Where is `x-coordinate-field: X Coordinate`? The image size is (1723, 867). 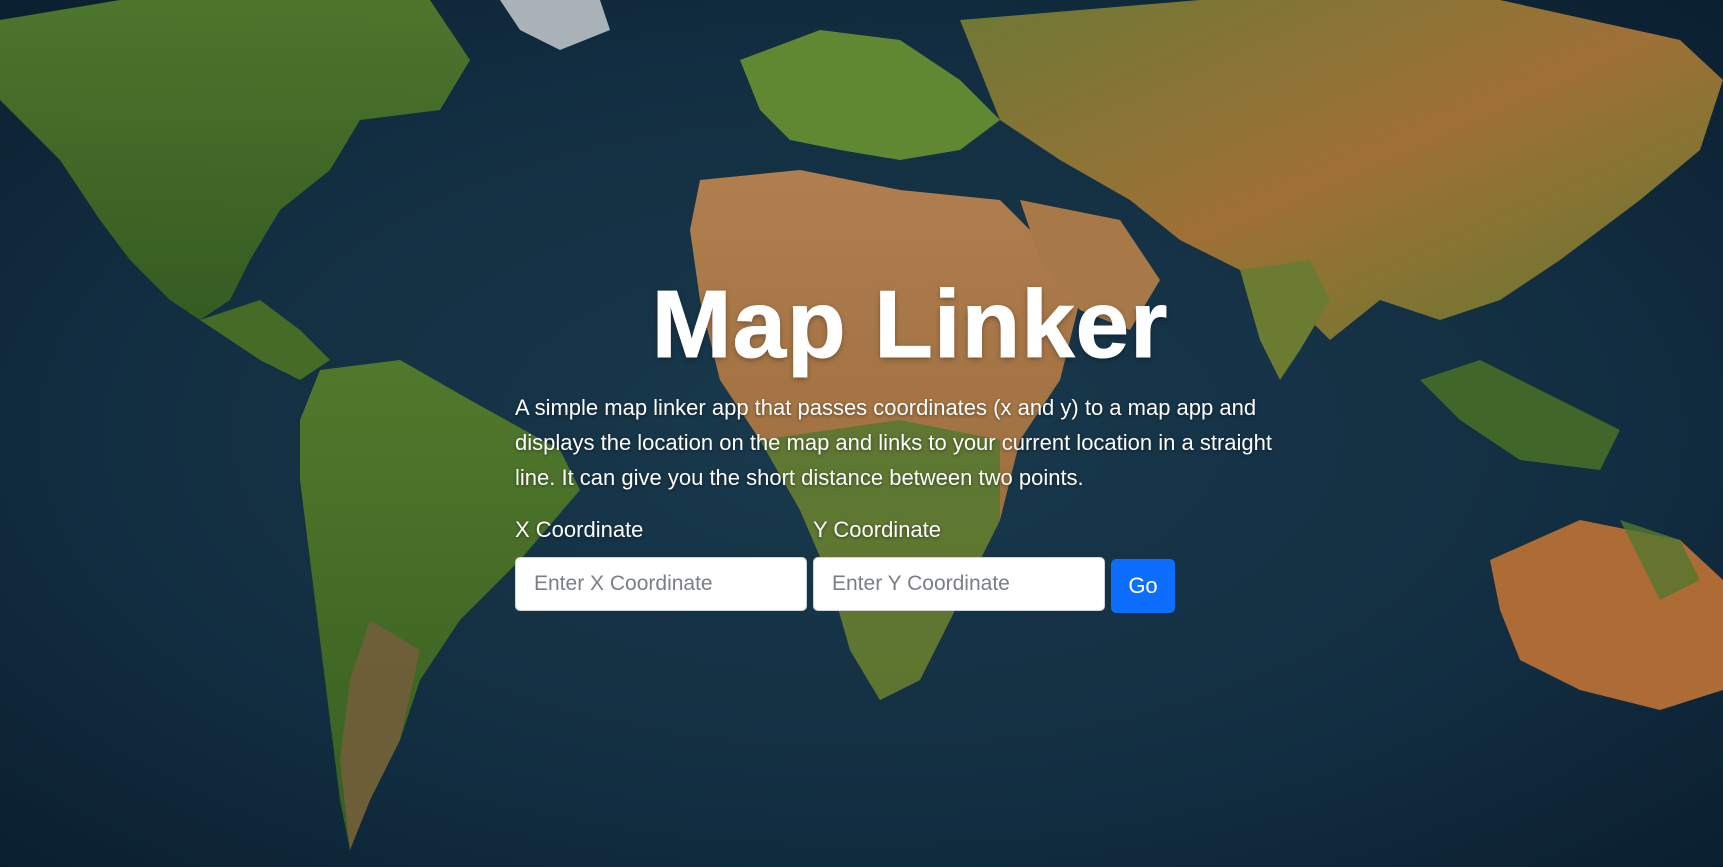
x-coordinate-field: X Coordinate is located at coordinates (661, 563).